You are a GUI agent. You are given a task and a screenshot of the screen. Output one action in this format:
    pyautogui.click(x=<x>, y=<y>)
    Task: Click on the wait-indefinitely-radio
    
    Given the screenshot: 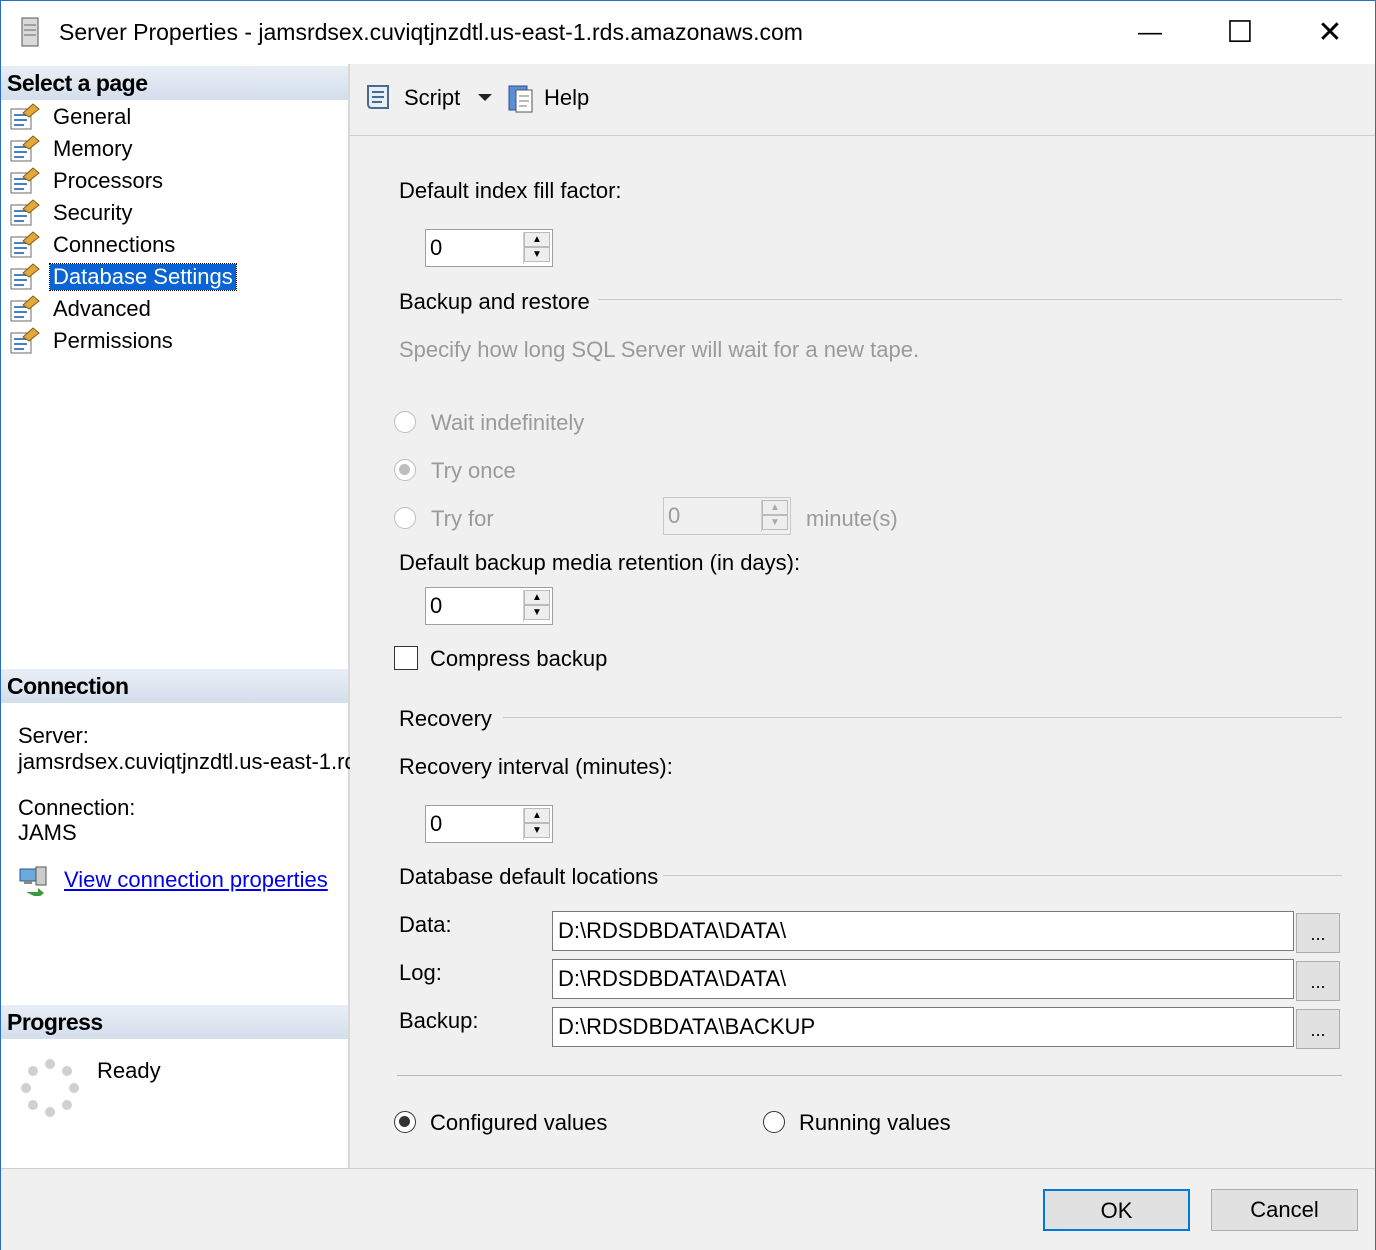 What is the action you would take?
    pyautogui.click(x=405, y=422)
    